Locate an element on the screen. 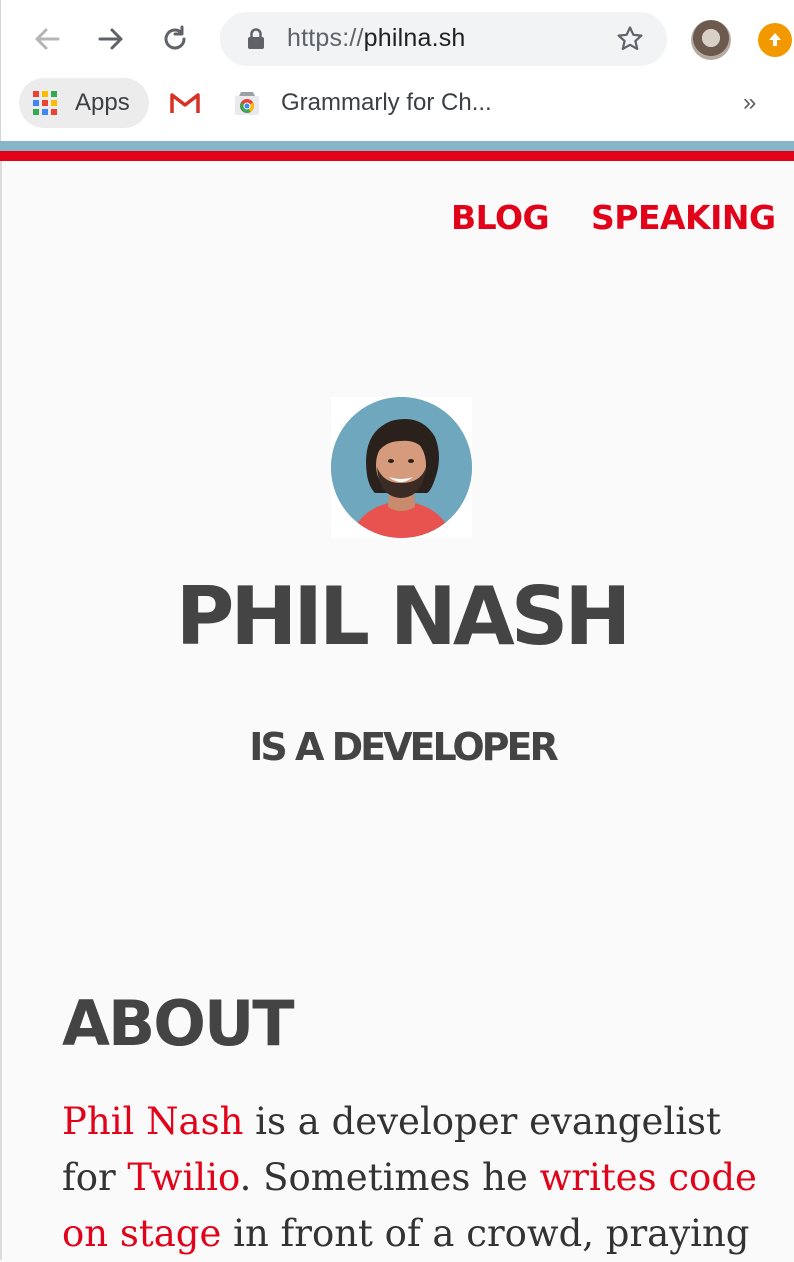 The width and height of the screenshot is (794, 1262). chrome-web-store-icon is located at coordinates (247, 103).